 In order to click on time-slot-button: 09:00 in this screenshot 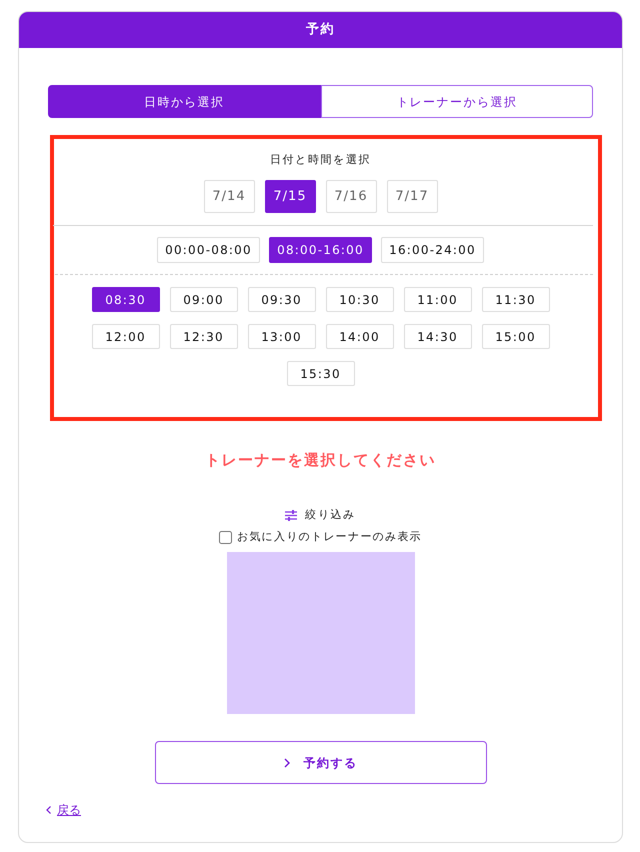, I will do `click(204, 299)`.